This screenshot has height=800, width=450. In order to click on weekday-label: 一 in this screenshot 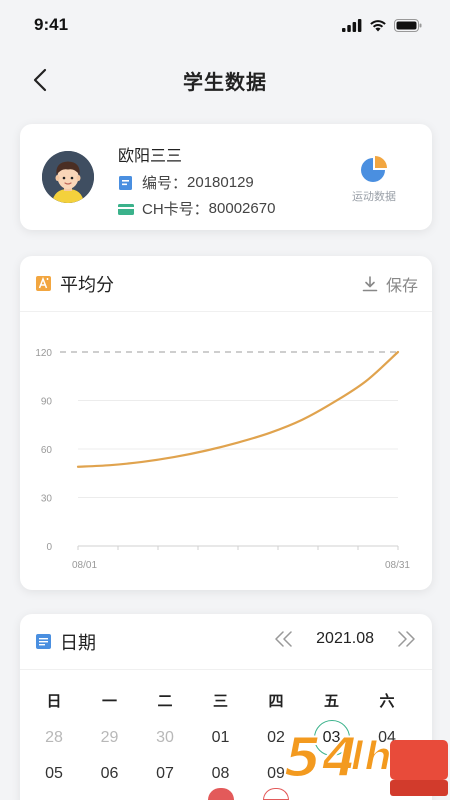, I will do `click(109, 701)`.